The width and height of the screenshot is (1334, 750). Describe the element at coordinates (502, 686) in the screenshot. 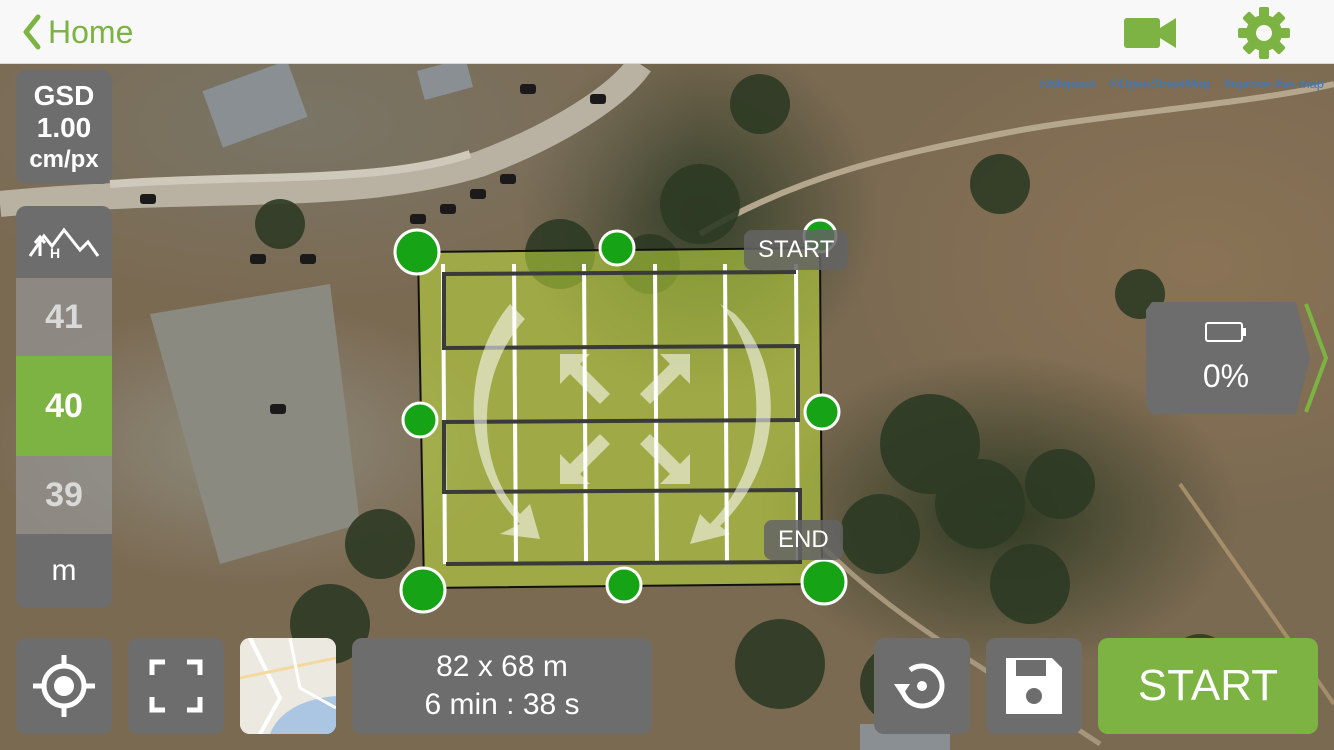

I see `survey-info-panel: 82 x 68 m 6 min : 38 s` at that location.